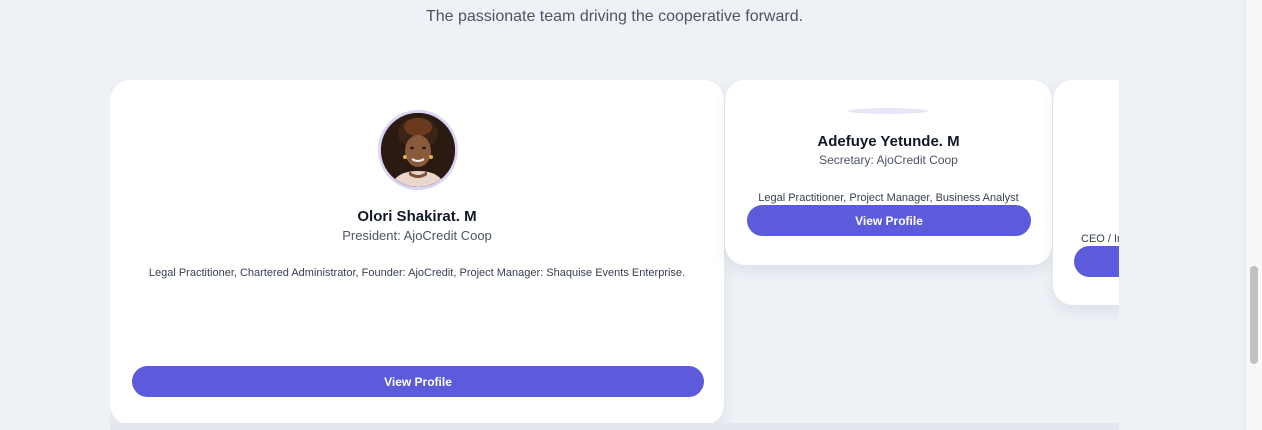 The image size is (1262, 430). What do you see at coordinates (1253, 215) in the screenshot?
I see `page-scrollbar` at bounding box center [1253, 215].